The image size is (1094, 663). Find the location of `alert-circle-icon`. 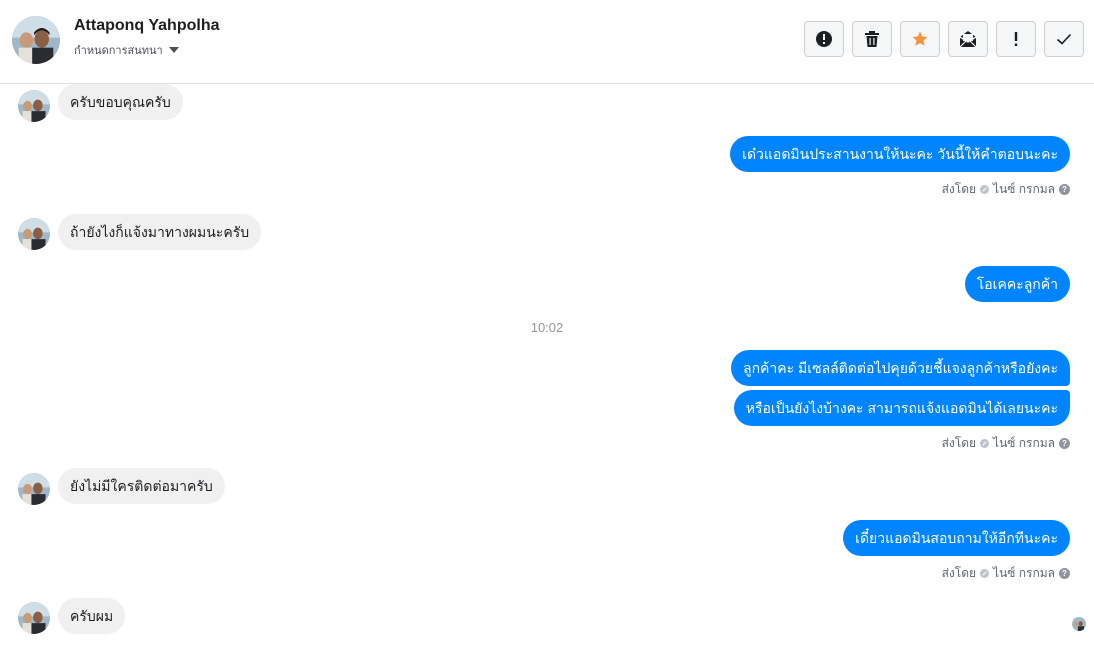

alert-circle-icon is located at coordinates (824, 39).